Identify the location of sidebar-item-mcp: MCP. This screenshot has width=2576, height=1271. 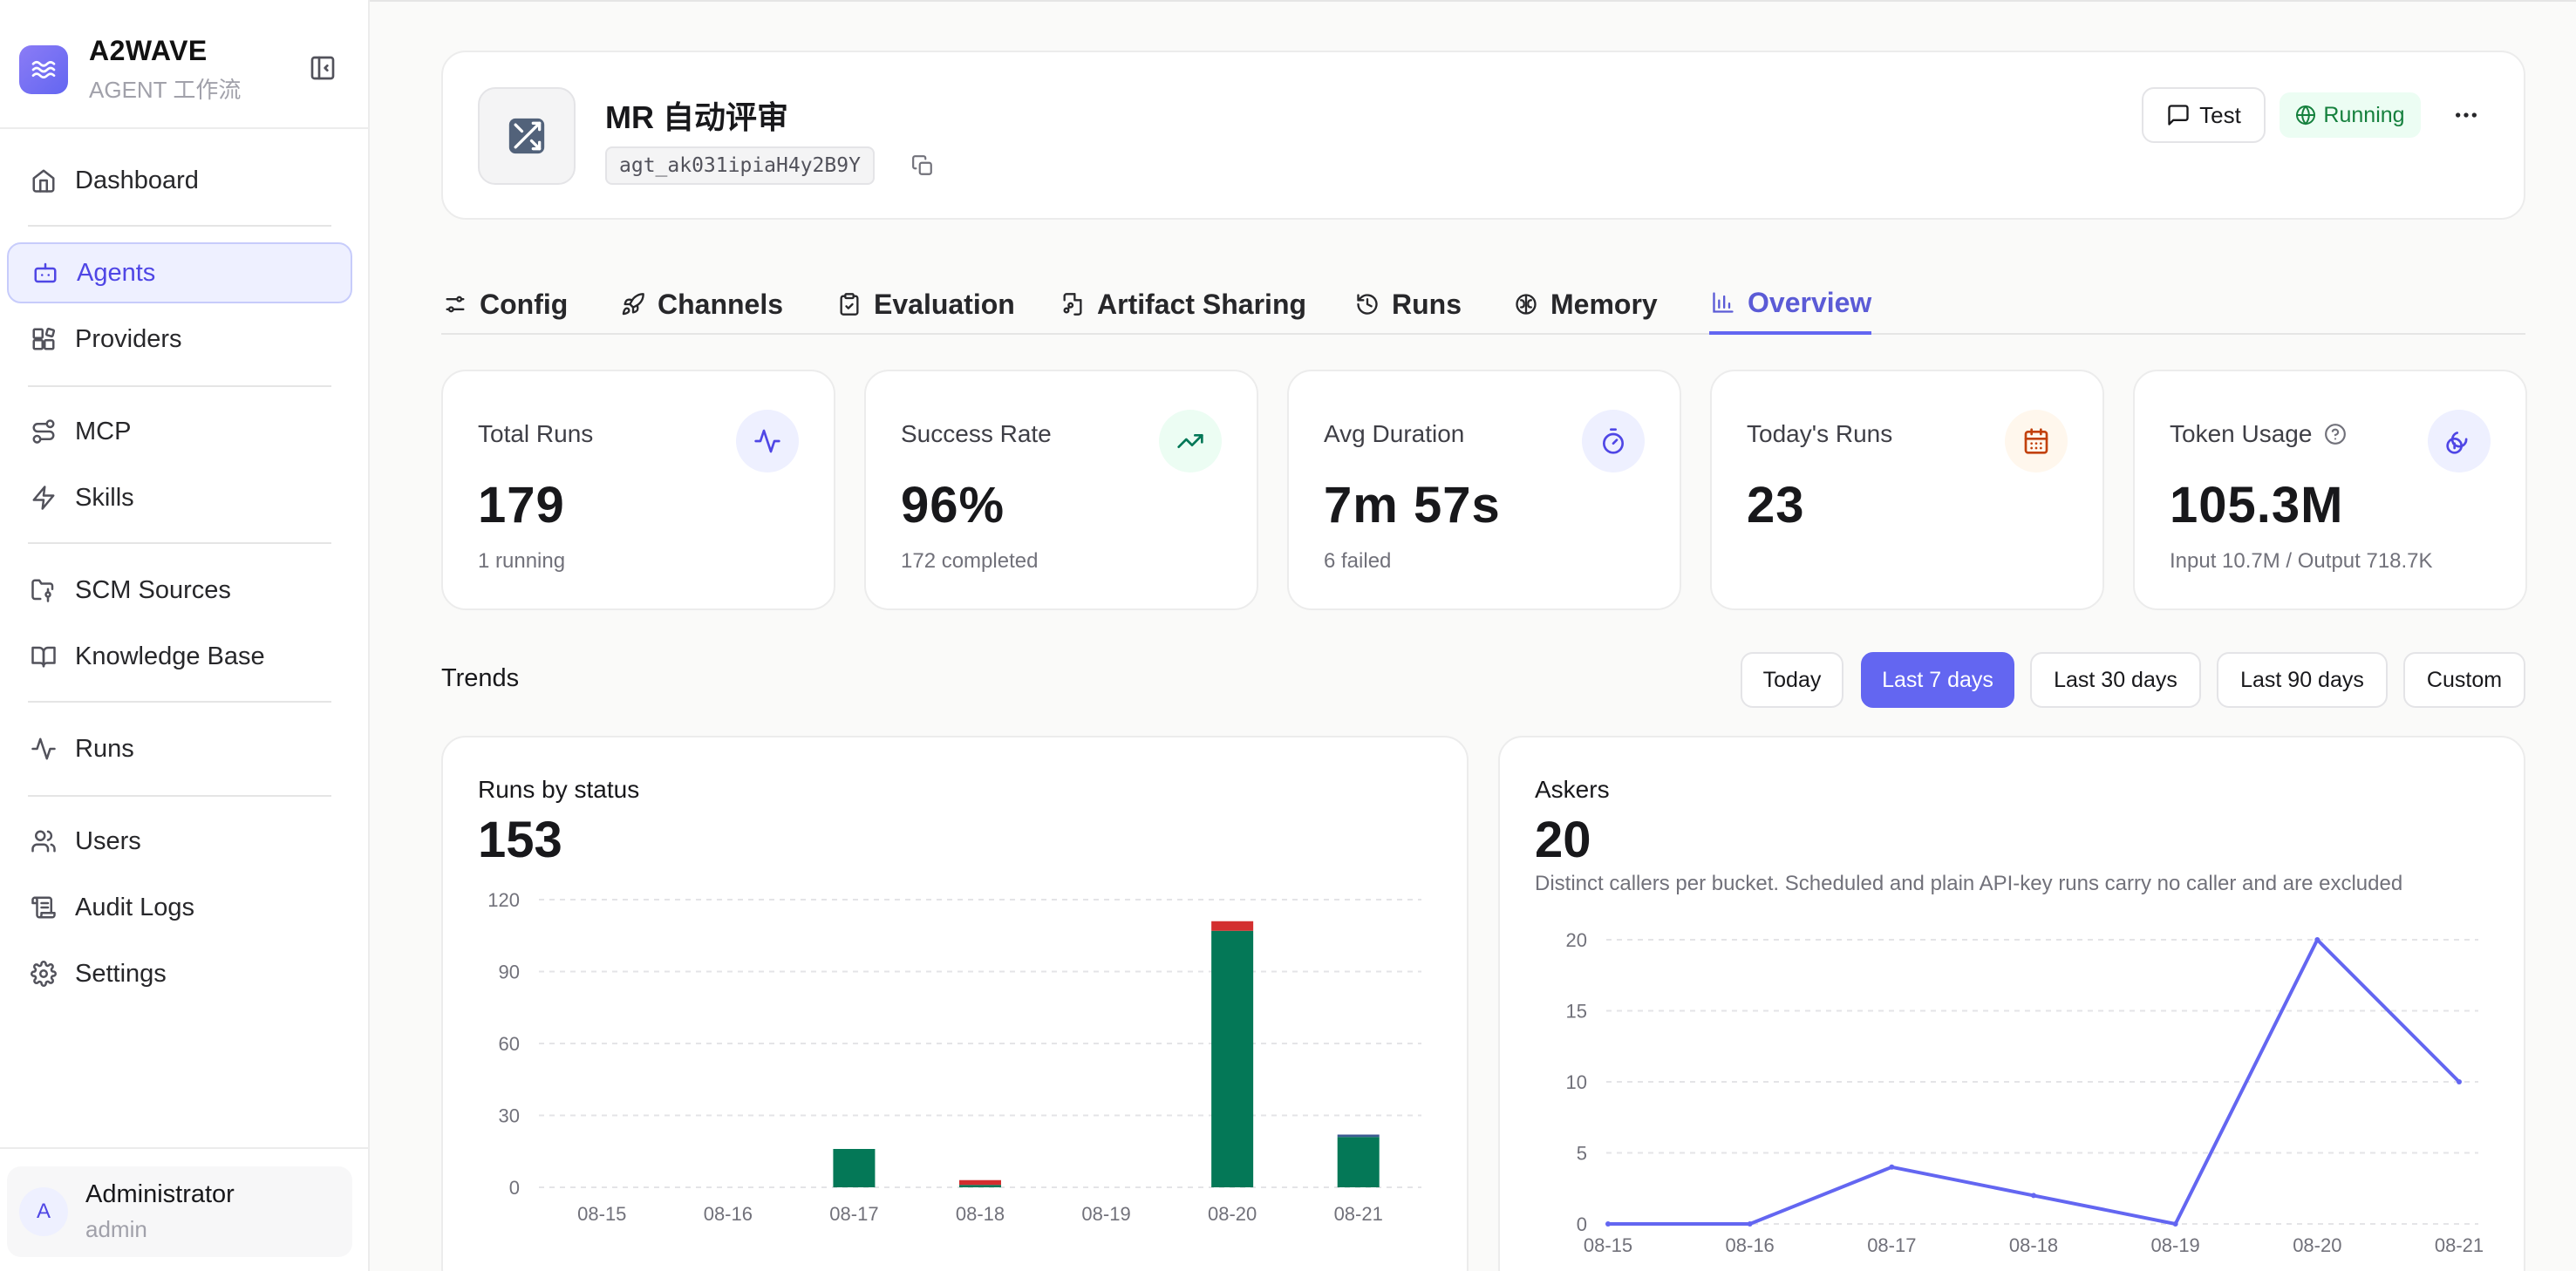
(180, 432).